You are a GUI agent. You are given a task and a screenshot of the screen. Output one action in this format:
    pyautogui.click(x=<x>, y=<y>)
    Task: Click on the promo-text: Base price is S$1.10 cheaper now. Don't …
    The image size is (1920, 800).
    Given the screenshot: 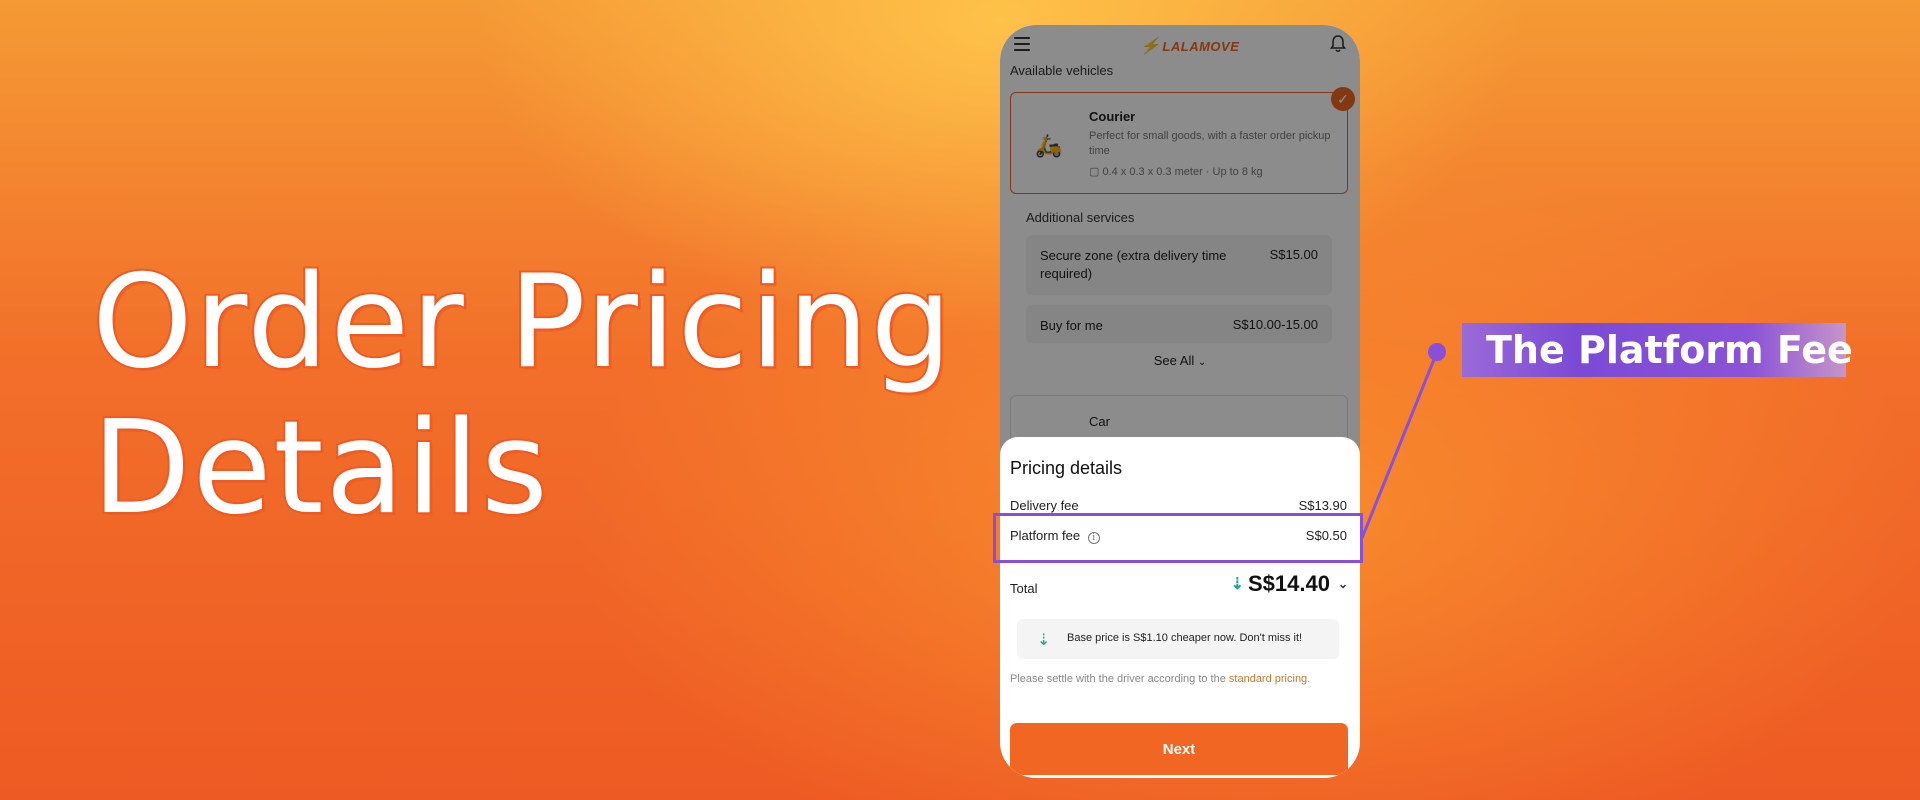 What is the action you would take?
    pyautogui.click(x=1185, y=638)
    